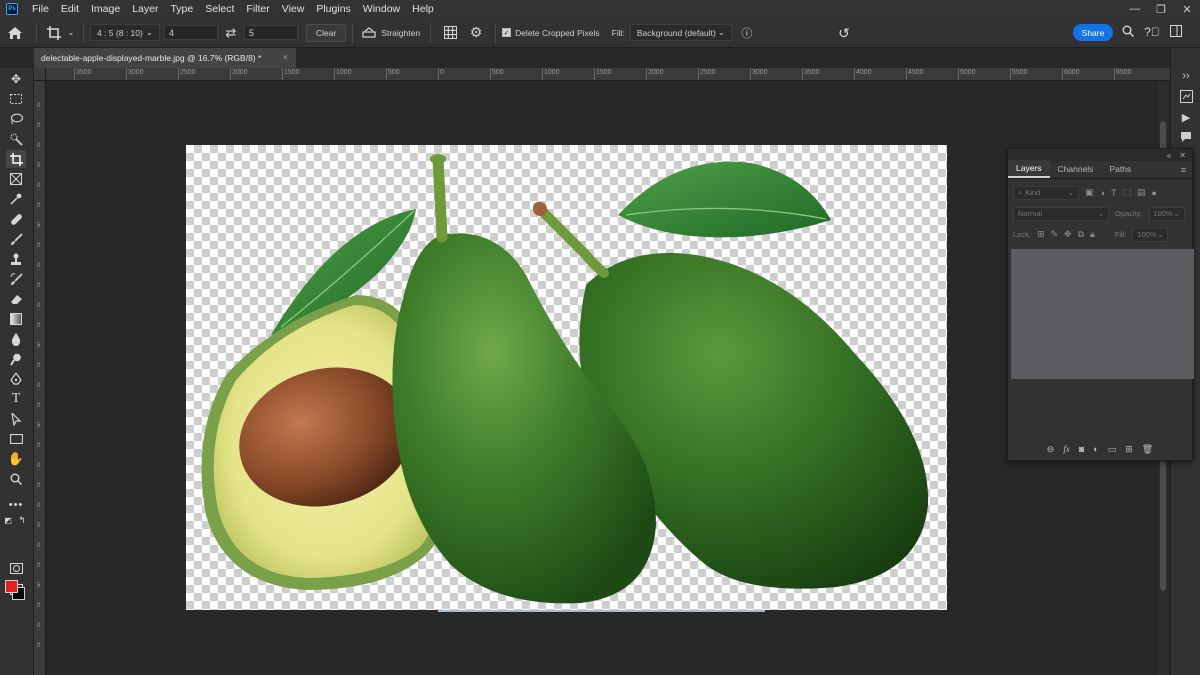 This screenshot has width=1200, height=675. I want to click on dodge-tool-icon, so click(16, 359).